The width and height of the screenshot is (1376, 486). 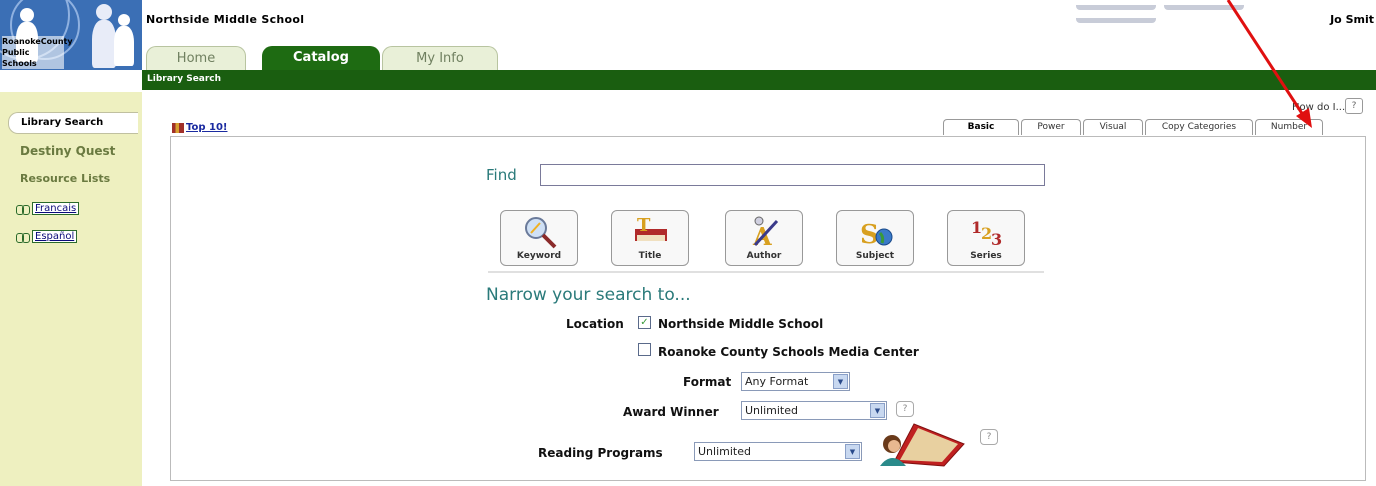 What do you see at coordinates (922, 445) in the screenshot?
I see `reading-girl-icon` at bounding box center [922, 445].